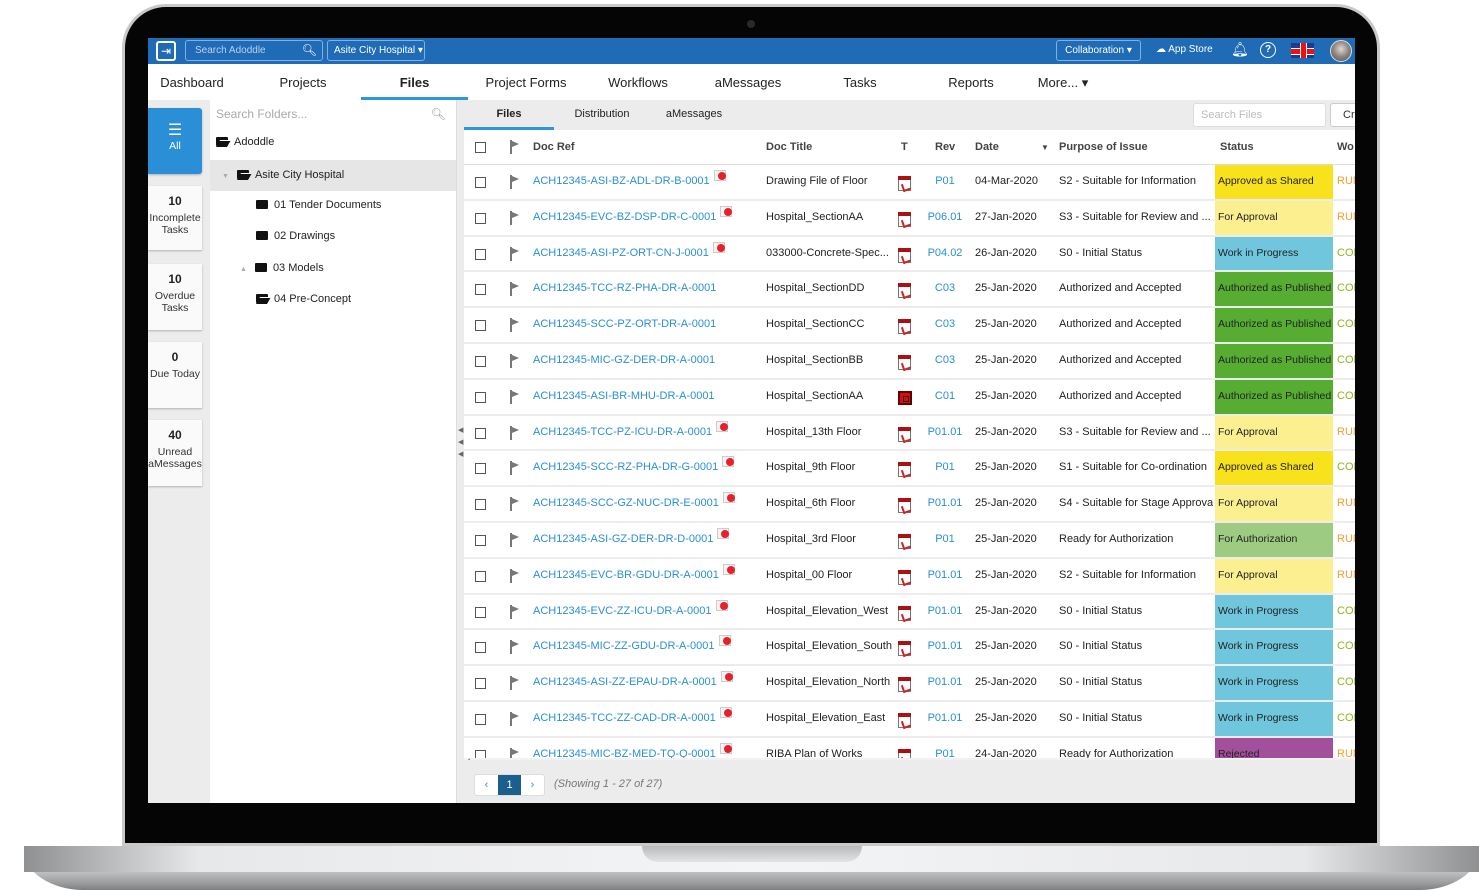  I want to click on collaboration-dropdown: Collaboration ▾, so click(1098, 50).